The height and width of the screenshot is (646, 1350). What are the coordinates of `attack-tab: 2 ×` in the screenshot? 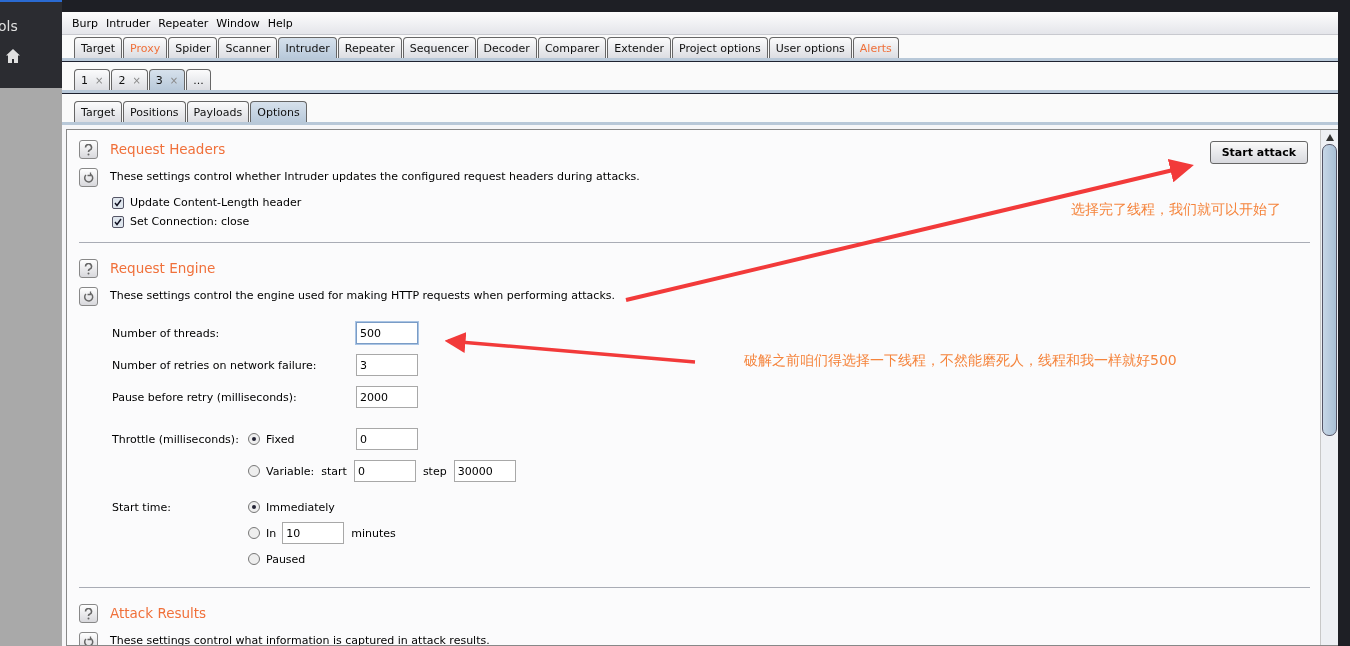 It's located at (129, 79).